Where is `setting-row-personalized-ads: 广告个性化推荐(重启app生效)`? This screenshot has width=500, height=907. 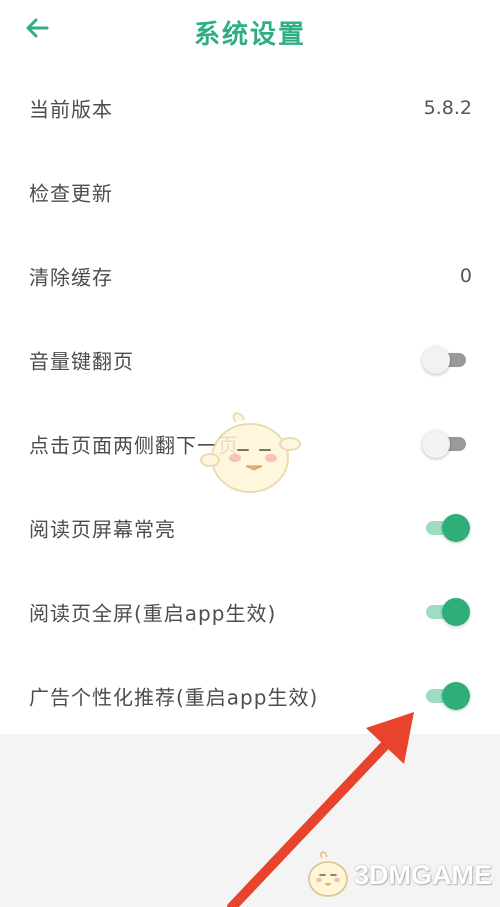
setting-row-personalized-ads: 广告个性化推荐(重启app生效) is located at coordinates (250, 696).